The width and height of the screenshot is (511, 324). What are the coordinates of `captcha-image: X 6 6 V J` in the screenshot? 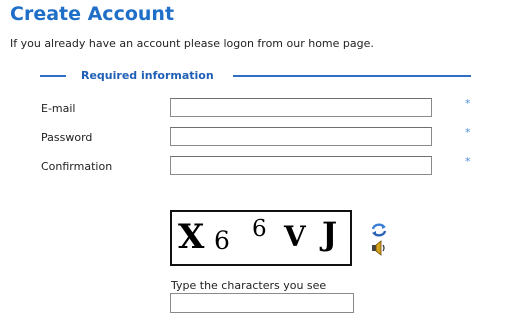 It's located at (261, 238).